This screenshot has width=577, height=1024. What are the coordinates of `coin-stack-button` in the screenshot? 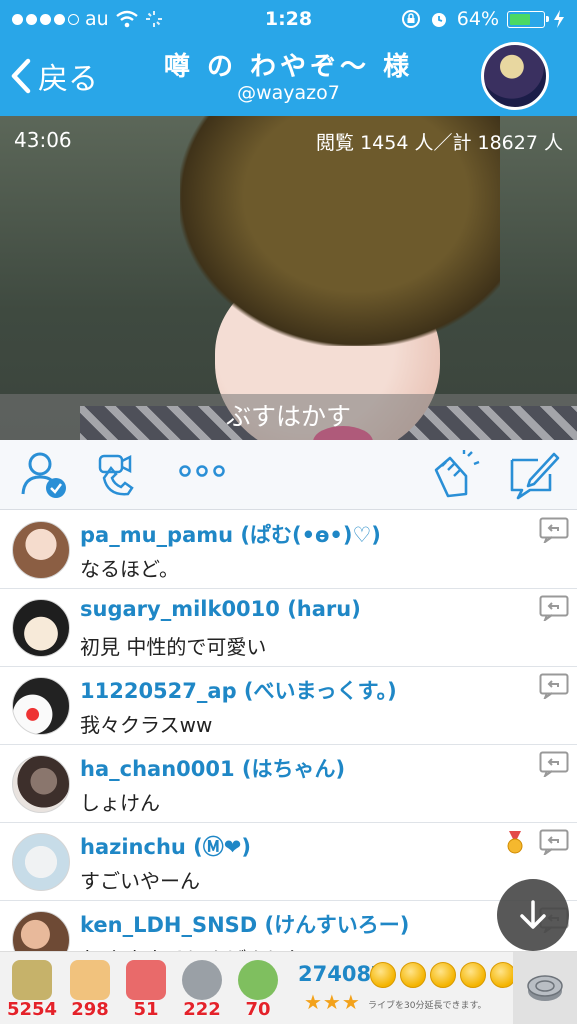 It's located at (545, 988).